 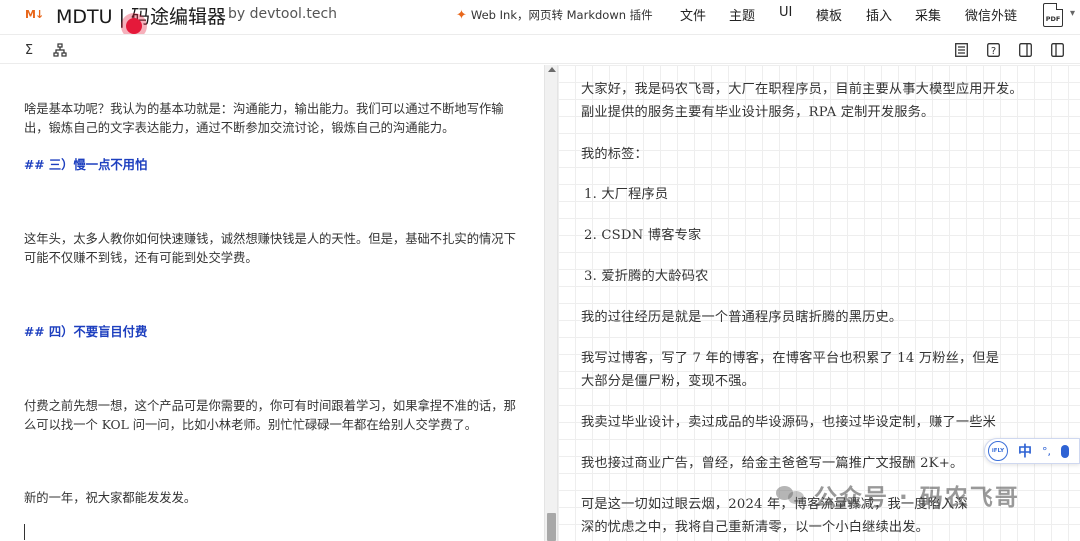 What do you see at coordinates (772, 463) in the screenshot?
I see `preview-paragraph: 我也接过商业广告，曾经，给金主爸爸写一篇推广文报酬 2K+。` at bounding box center [772, 463].